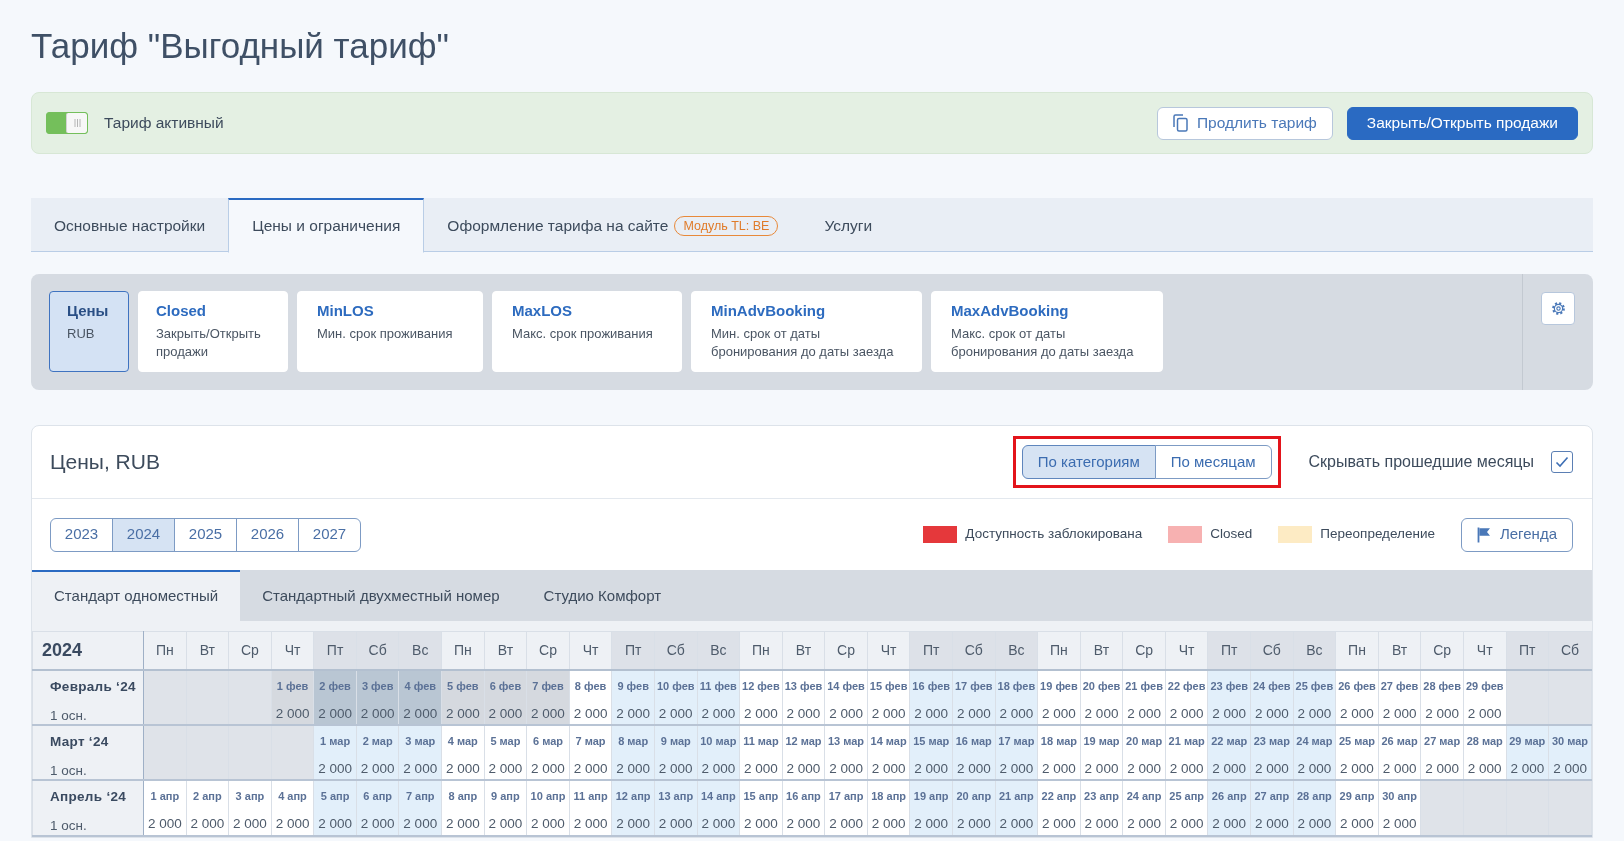 The width and height of the screenshot is (1624, 841). Describe the element at coordinates (463, 808) in the screenshot. I see `day-cell: 8 апр 2 000` at that location.